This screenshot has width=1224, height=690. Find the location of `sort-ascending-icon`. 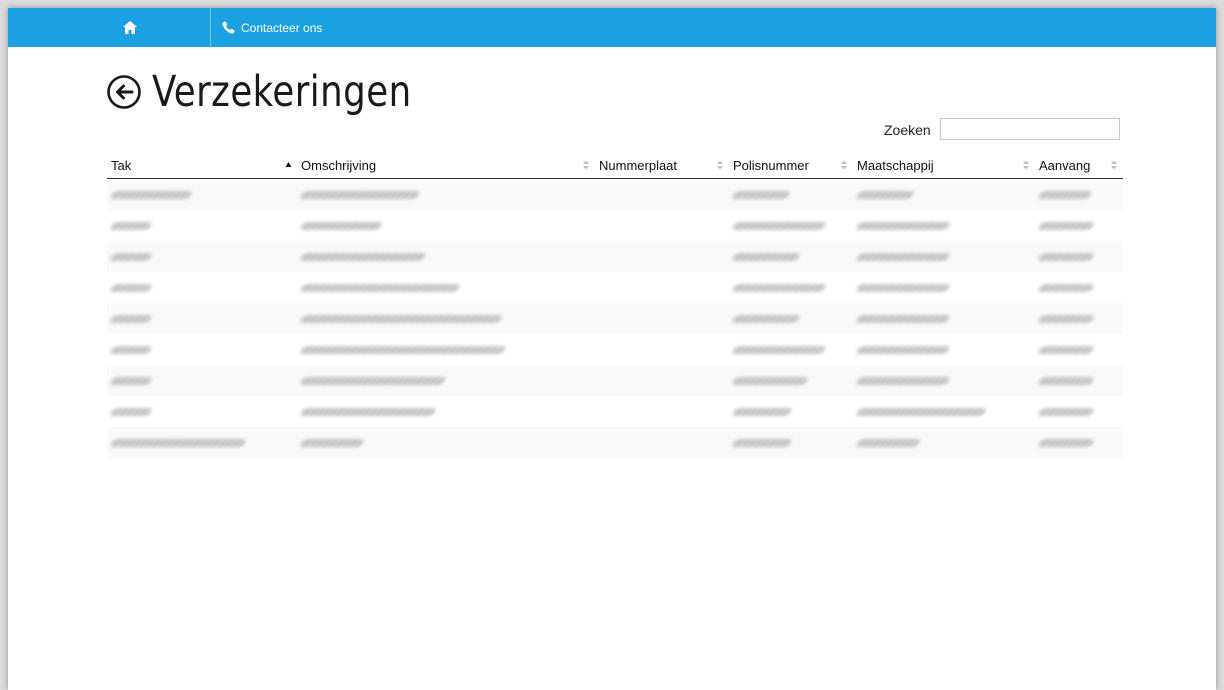

sort-ascending-icon is located at coordinates (288, 164).